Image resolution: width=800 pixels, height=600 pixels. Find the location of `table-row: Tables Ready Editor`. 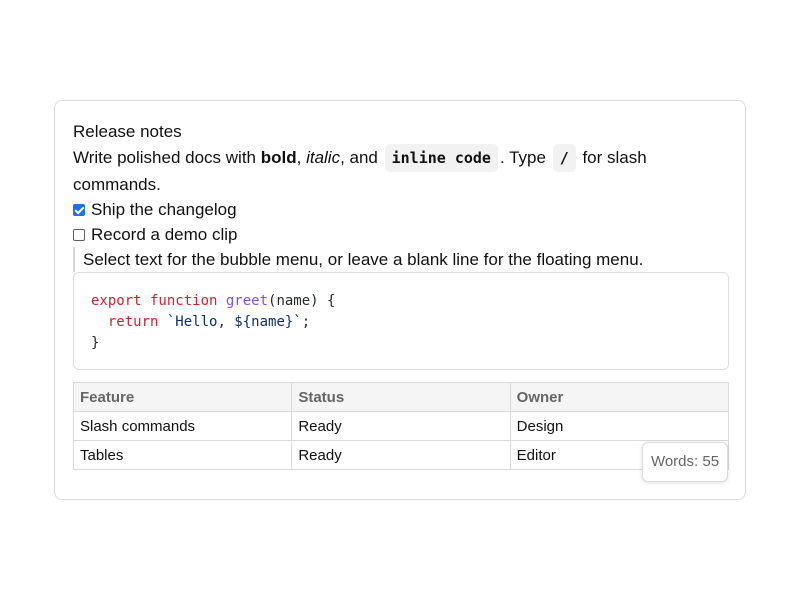

table-row: Tables Ready Editor is located at coordinates (401, 455).